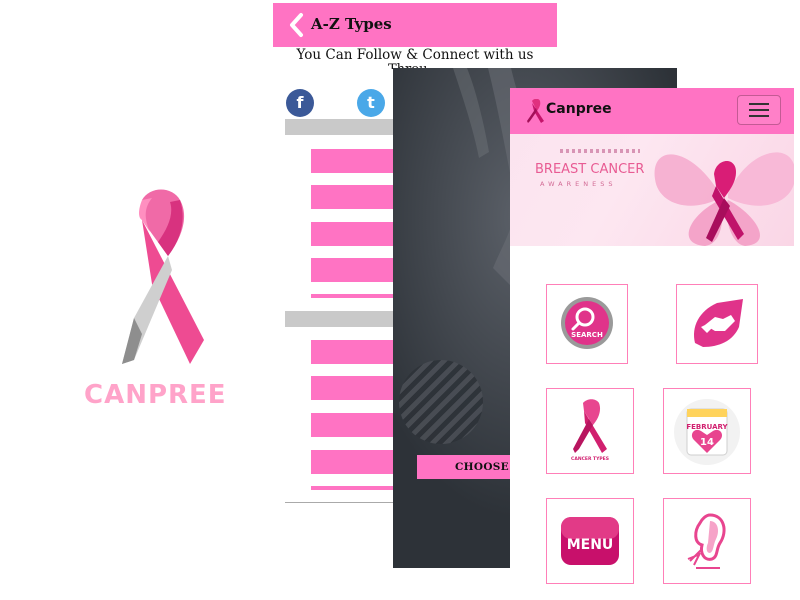 This screenshot has width=800, height=600. I want to click on calendar-month: FEBRUARY, so click(707, 427).